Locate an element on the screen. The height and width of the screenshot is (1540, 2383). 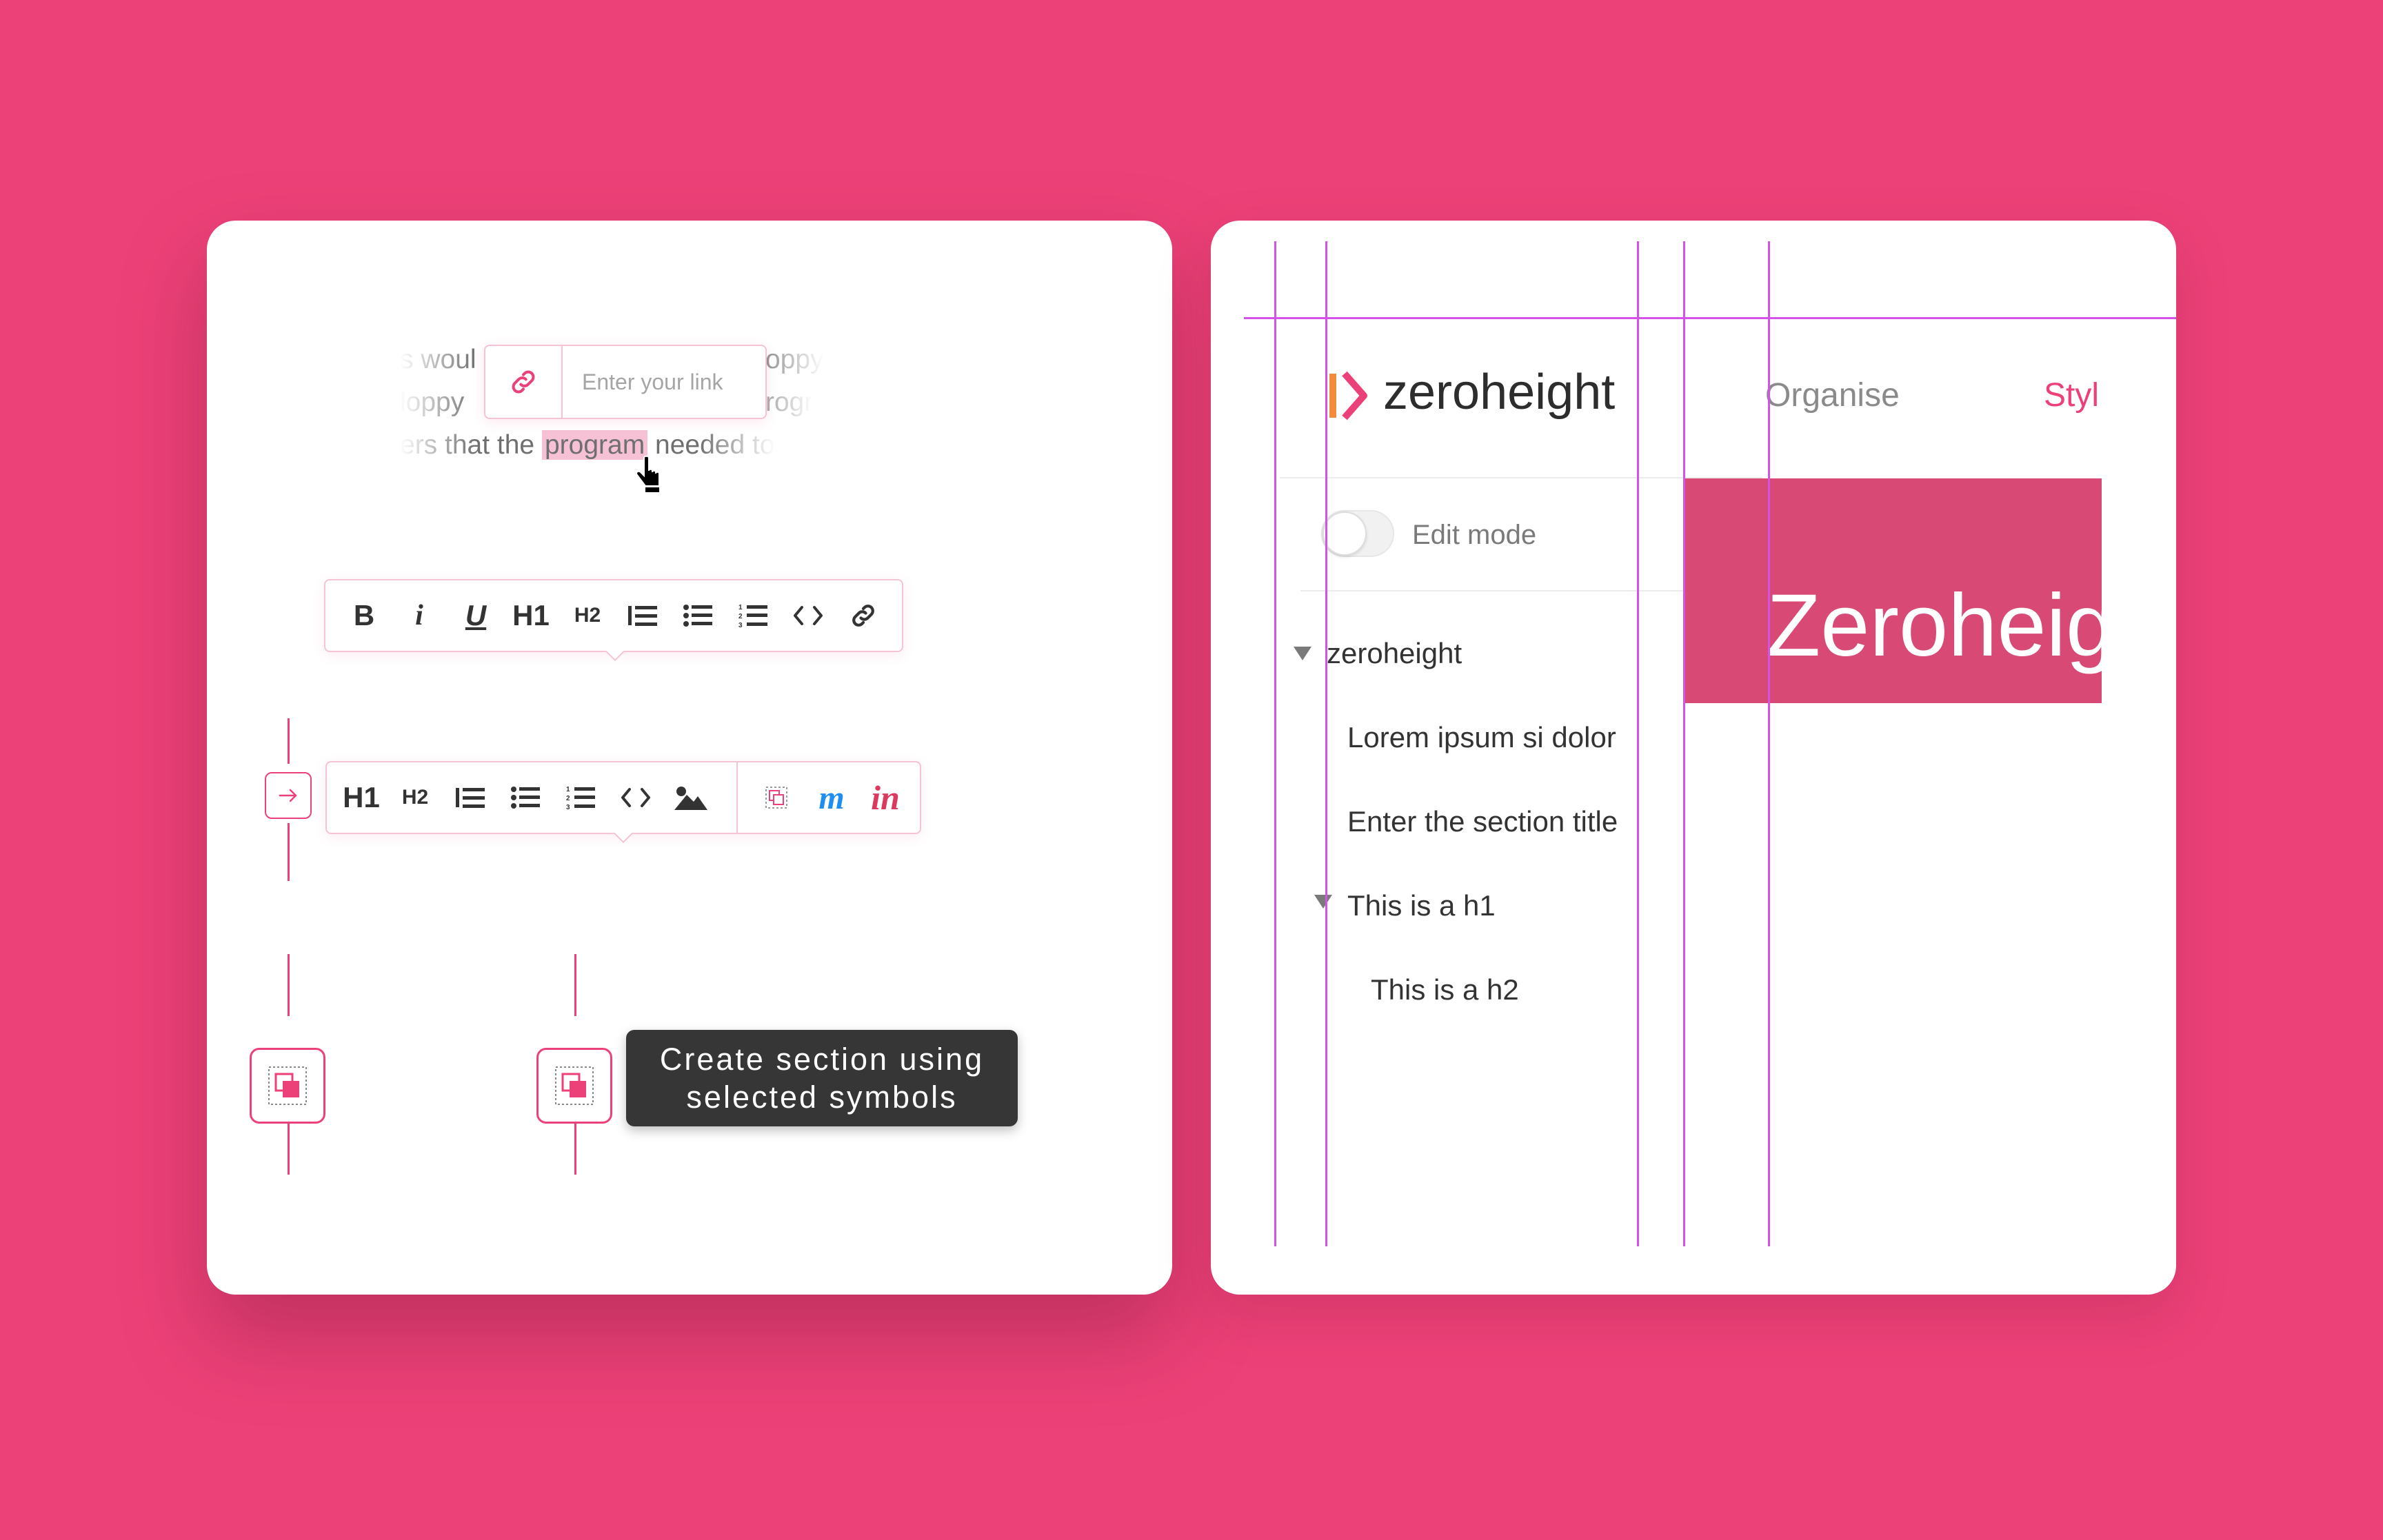
edit-mode-toggle is located at coordinates (1357, 533).